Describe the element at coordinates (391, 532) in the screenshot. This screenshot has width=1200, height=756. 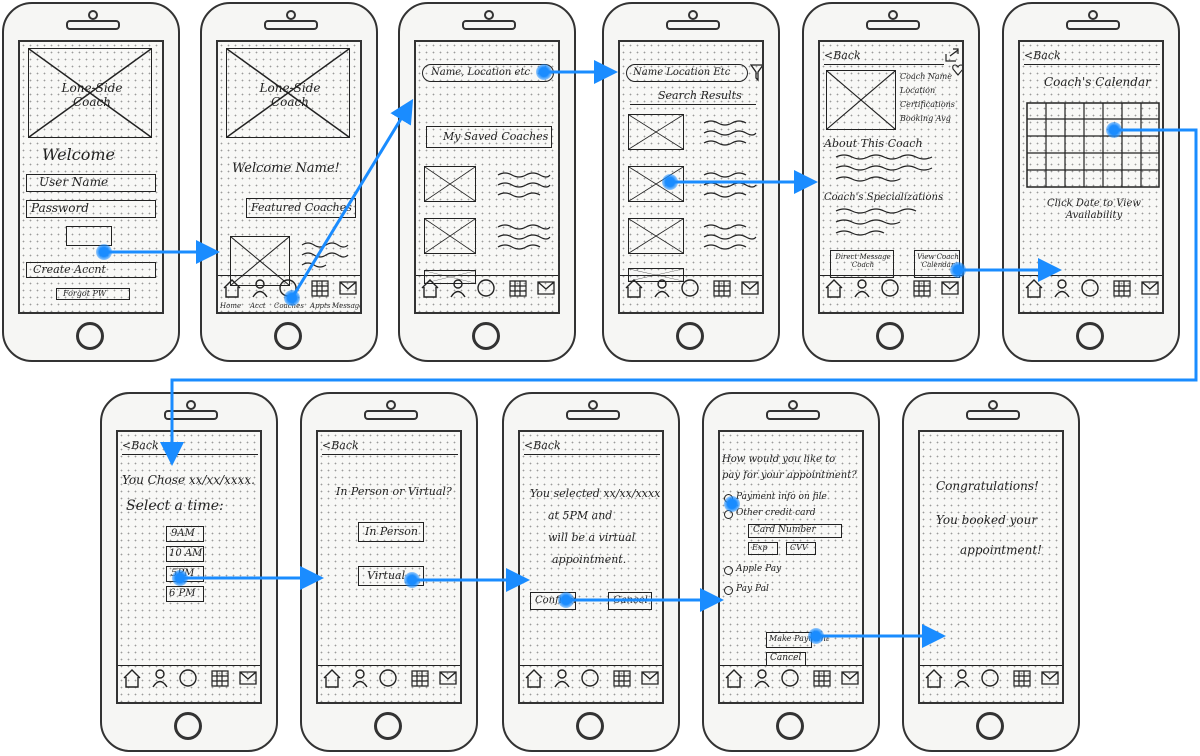
I see `in-person-button: In Person` at that location.